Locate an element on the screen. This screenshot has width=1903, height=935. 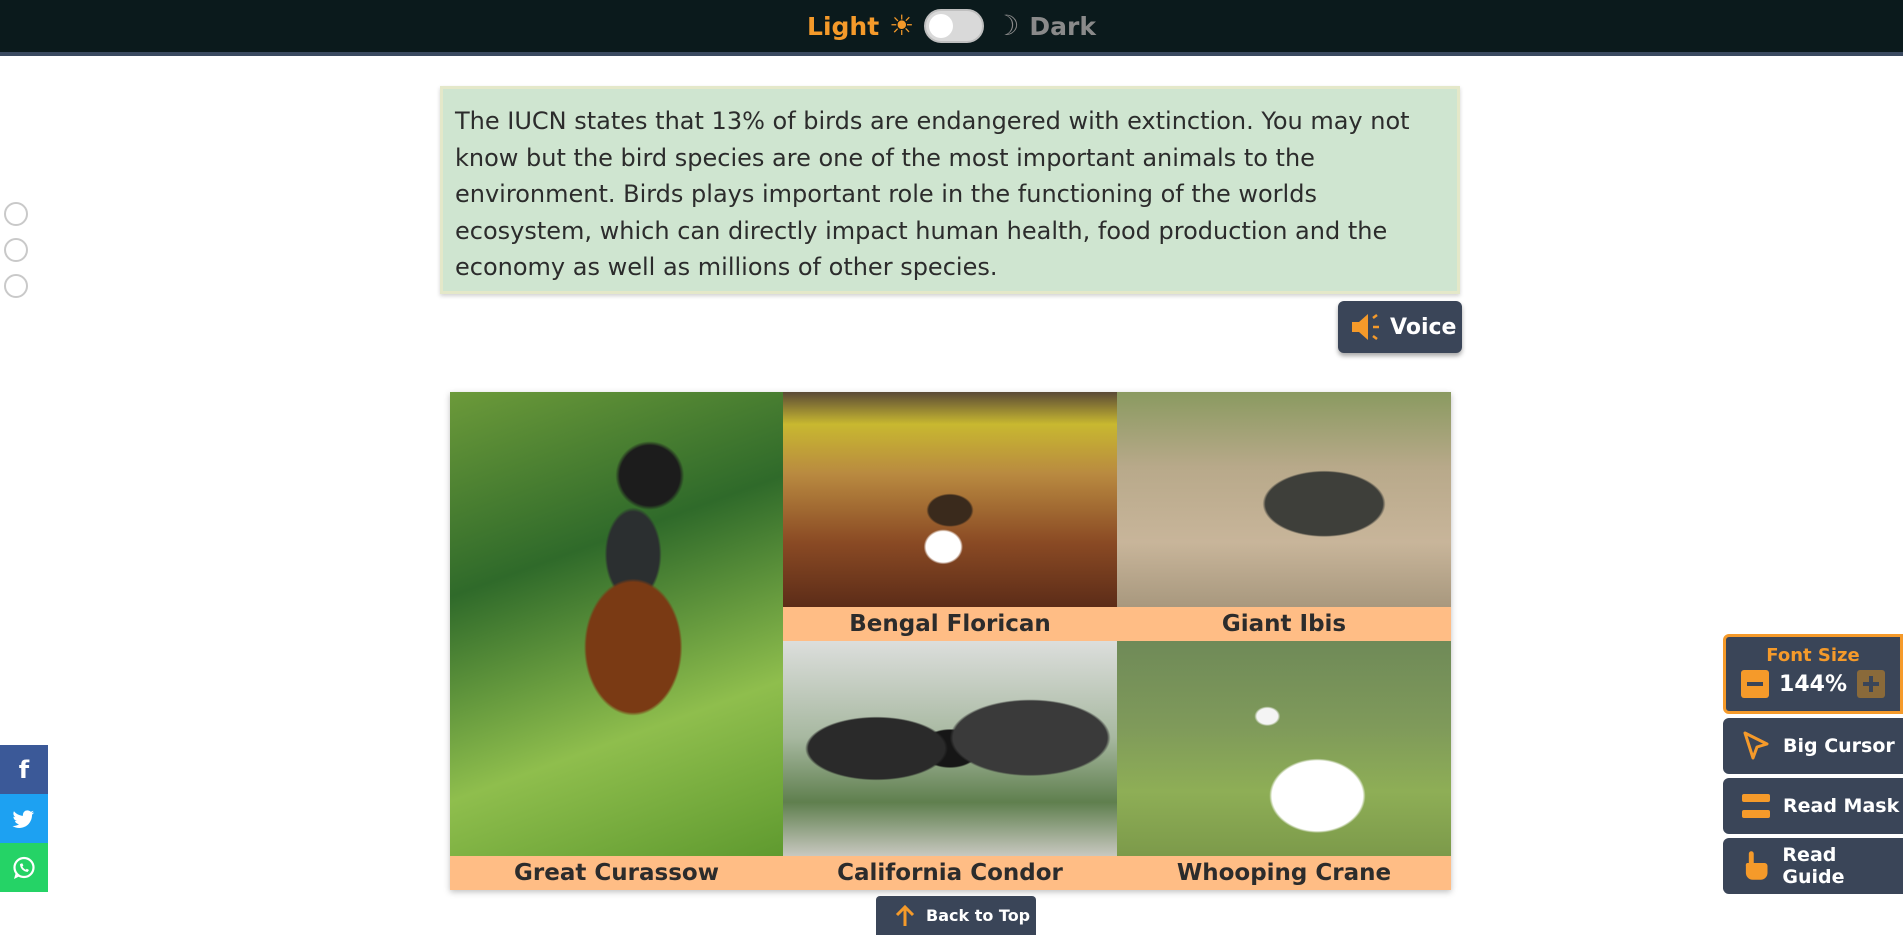
section-dots is located at coordinates (16, 250).